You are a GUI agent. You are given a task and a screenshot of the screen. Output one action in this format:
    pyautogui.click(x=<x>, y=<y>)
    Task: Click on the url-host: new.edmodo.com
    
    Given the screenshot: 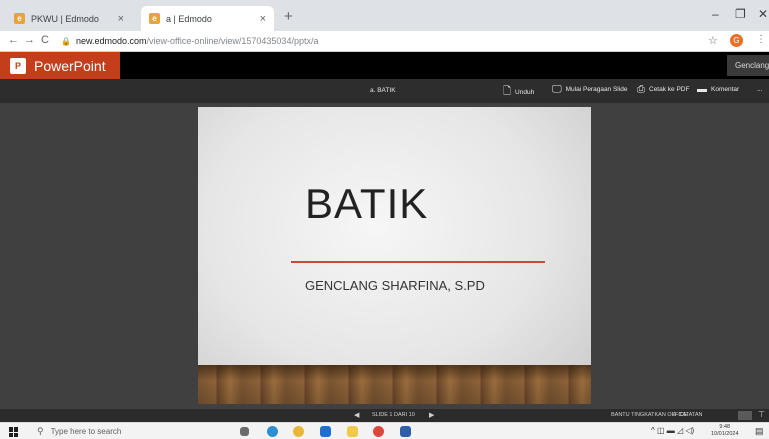 What is the action you would take?
    pyautogui.click(x=111, y=41)
    